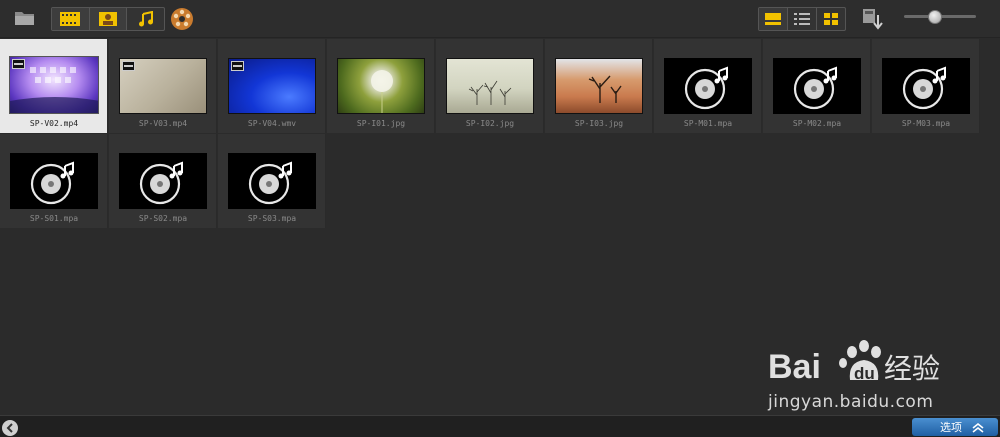 This screenshot has width=1000, height=437. I want to click on media-tile: SP-V03.mp4, so click(163, 86).